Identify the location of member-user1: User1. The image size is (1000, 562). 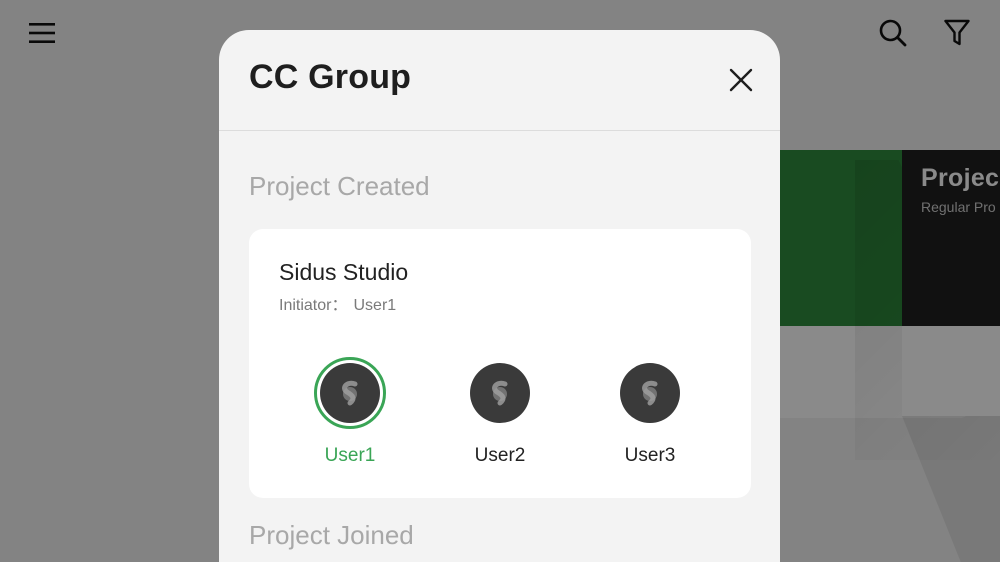
(350, 412).